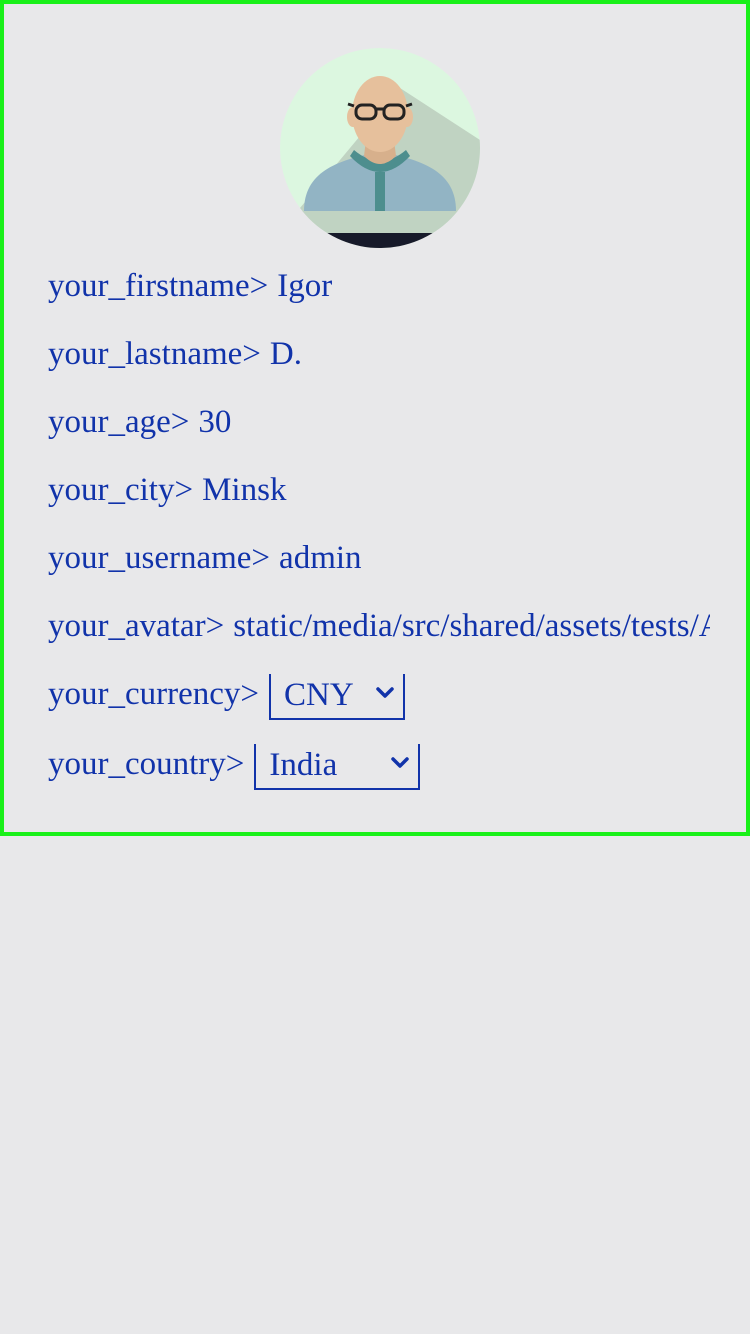 The image size is (750, 1334). I want to click on avatar, so click(380, 148).